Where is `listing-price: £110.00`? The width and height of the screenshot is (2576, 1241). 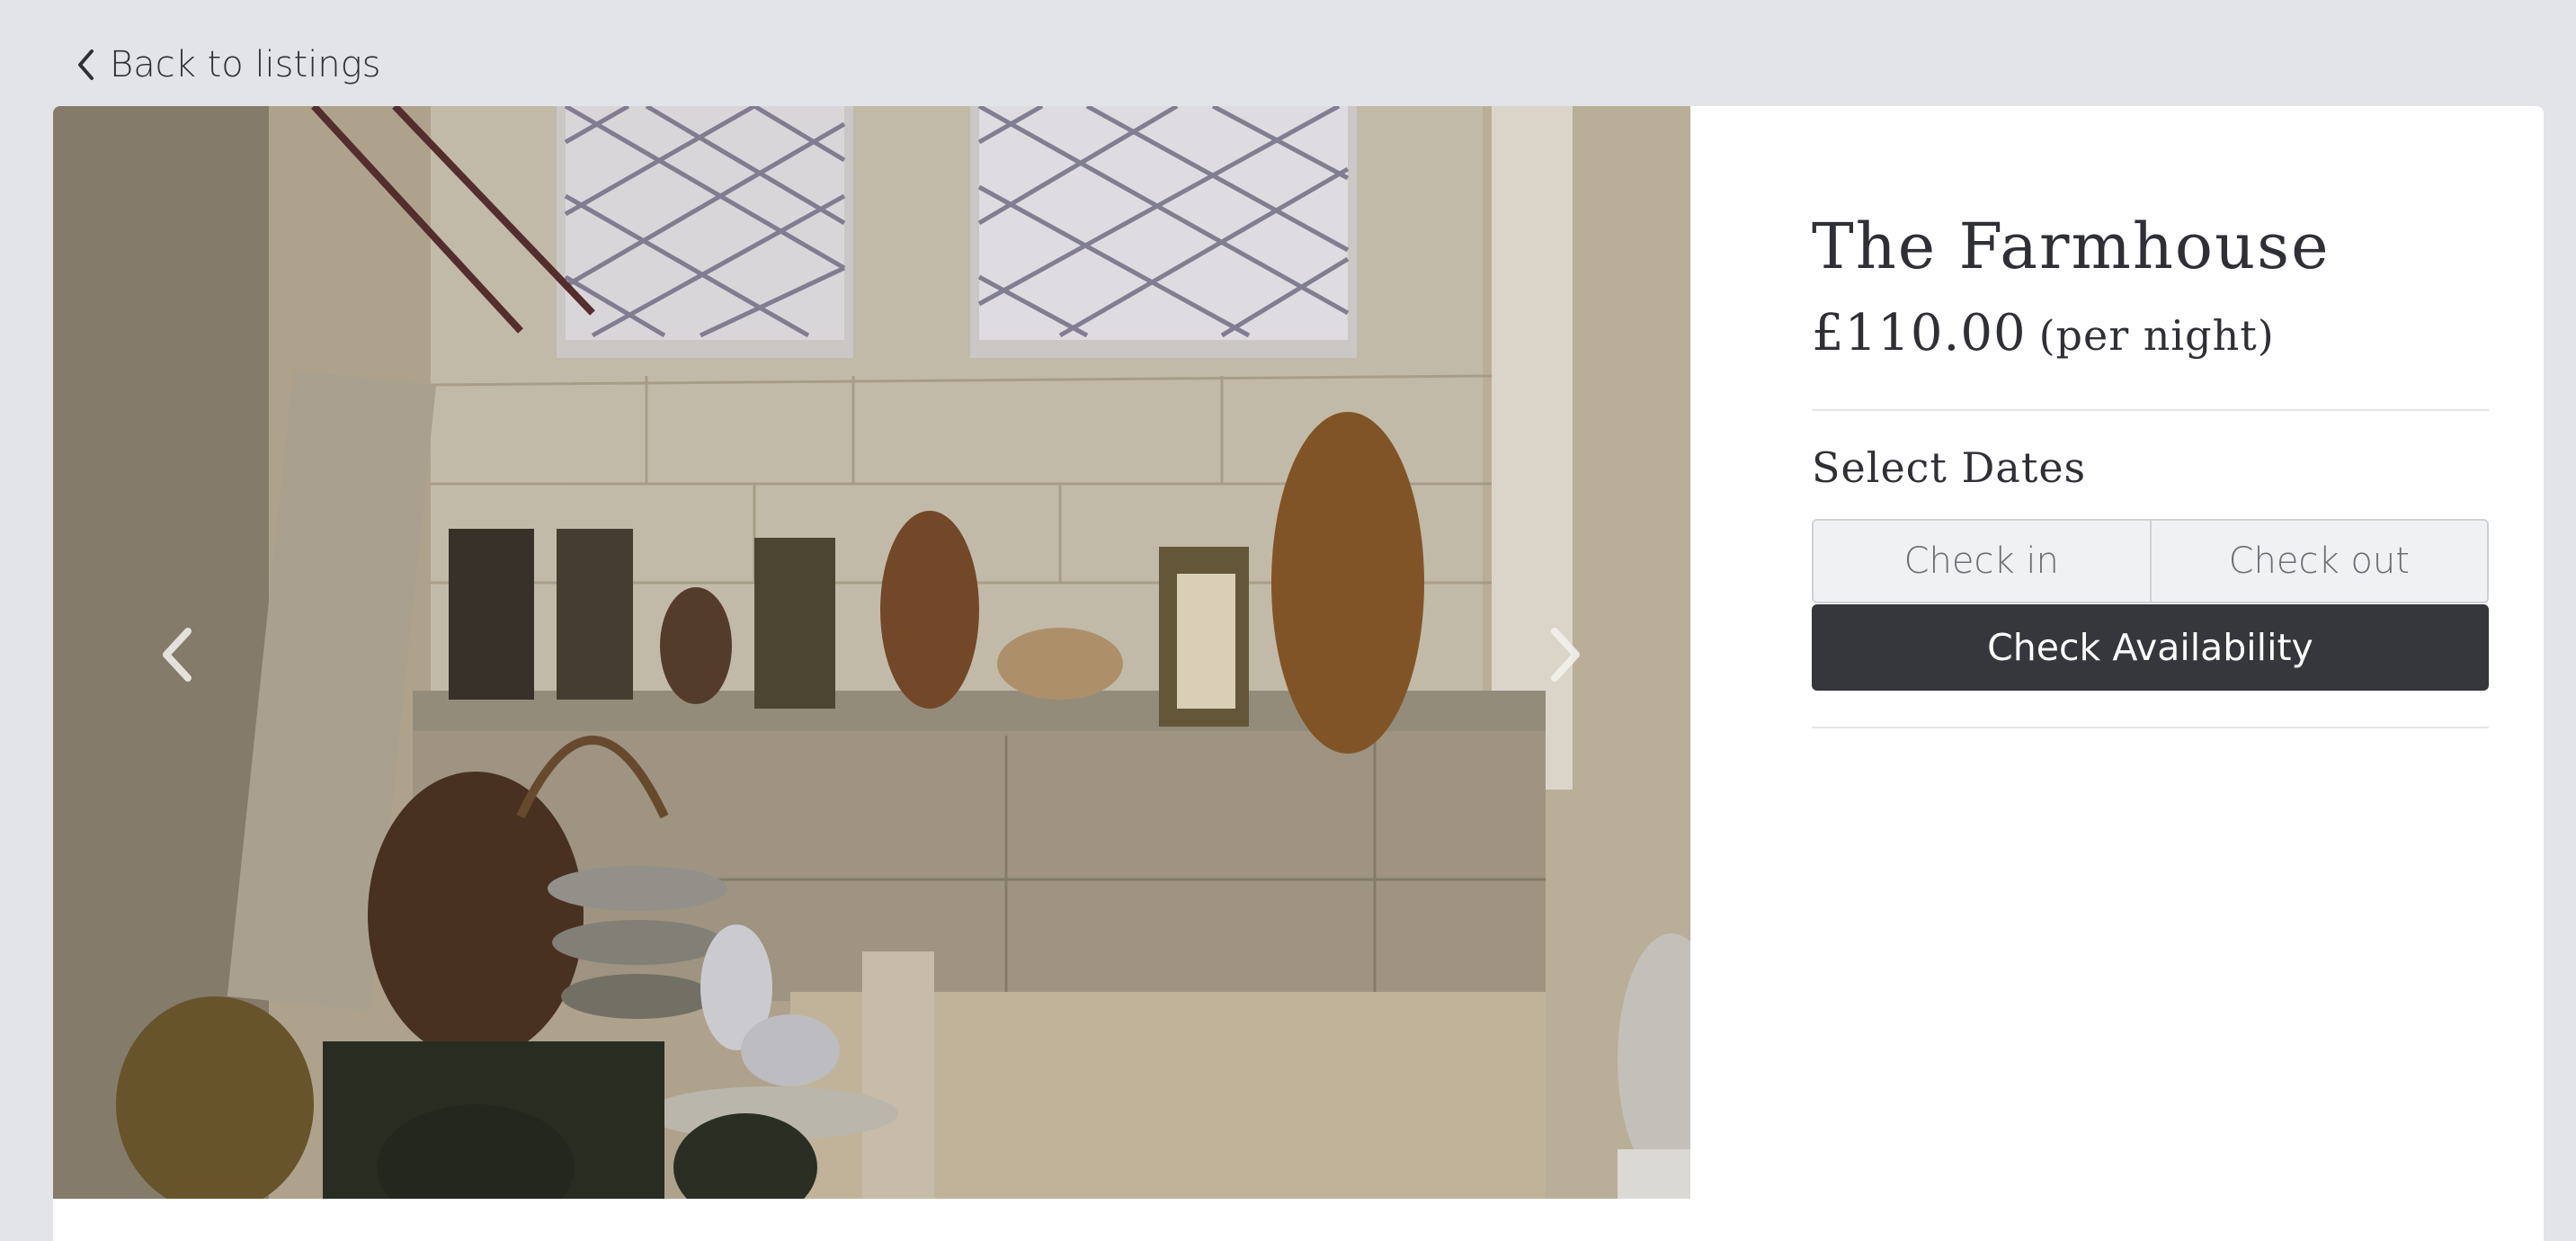 listing-price: £110.00 is located at coordinates (1919, 333).